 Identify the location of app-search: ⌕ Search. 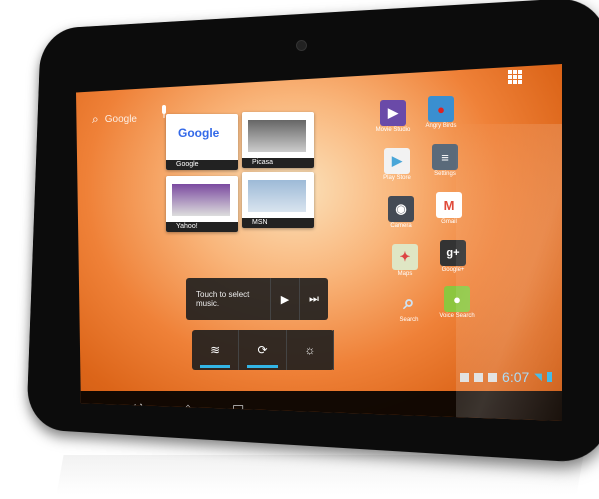
(409, 307).